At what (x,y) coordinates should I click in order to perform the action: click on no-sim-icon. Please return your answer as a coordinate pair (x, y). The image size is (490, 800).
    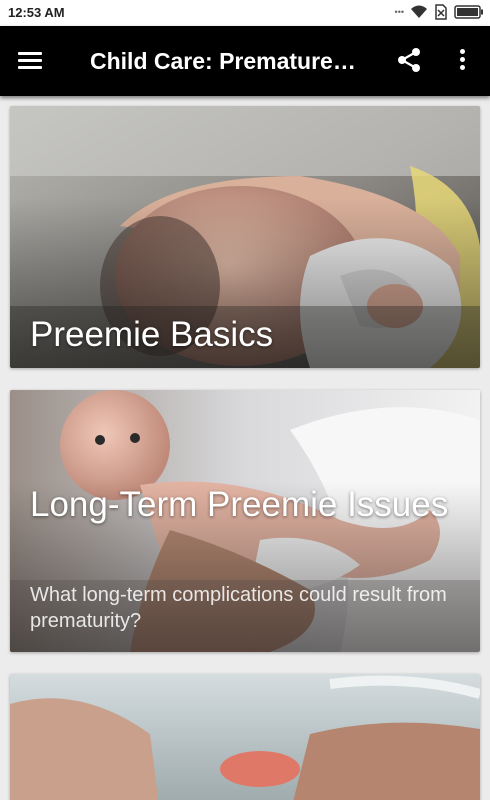
    Looking at the image, I should click on (441, 12).